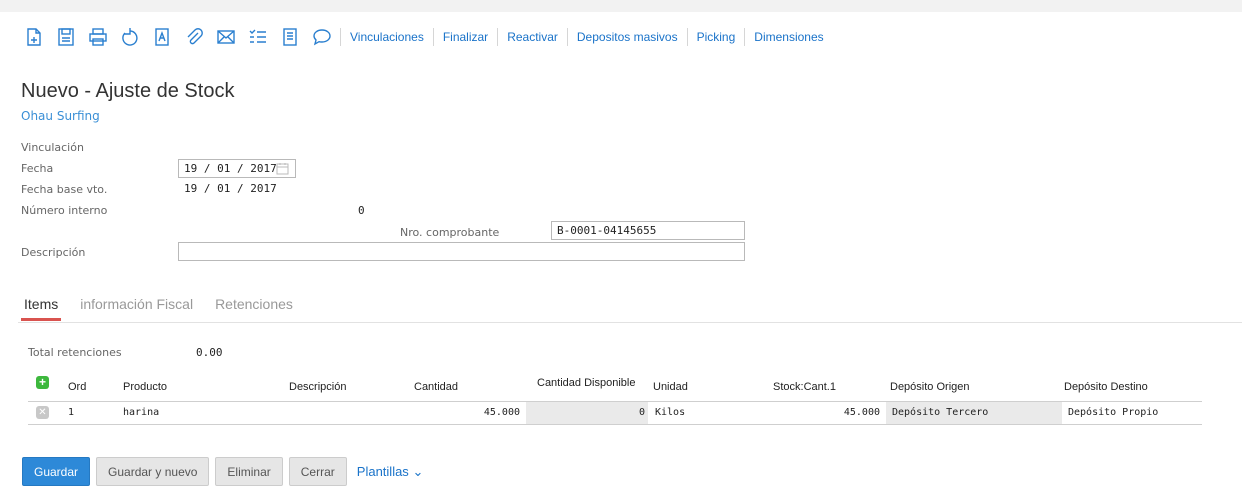 The image size is (1242, 495). I want to click on col-cantidad: Cantidad, so click(436, 387).